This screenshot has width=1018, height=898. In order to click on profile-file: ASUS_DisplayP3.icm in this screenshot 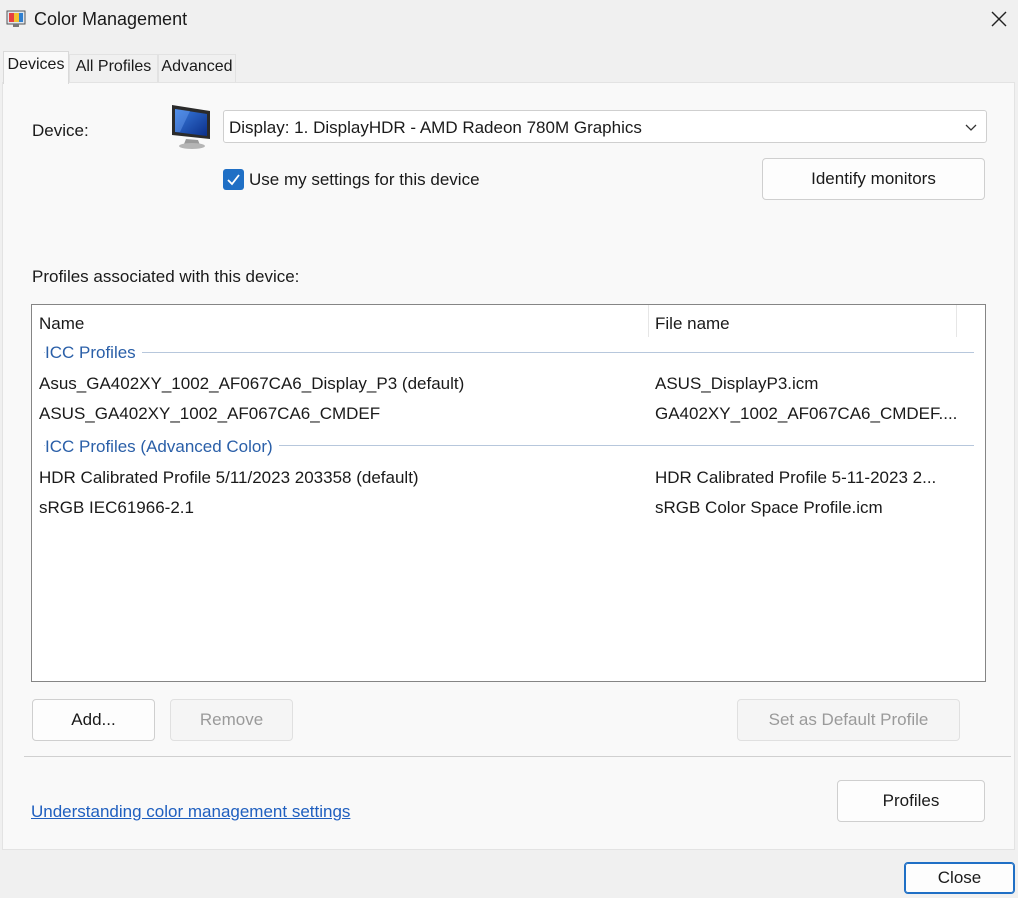, I will do `click(736, 384)`.